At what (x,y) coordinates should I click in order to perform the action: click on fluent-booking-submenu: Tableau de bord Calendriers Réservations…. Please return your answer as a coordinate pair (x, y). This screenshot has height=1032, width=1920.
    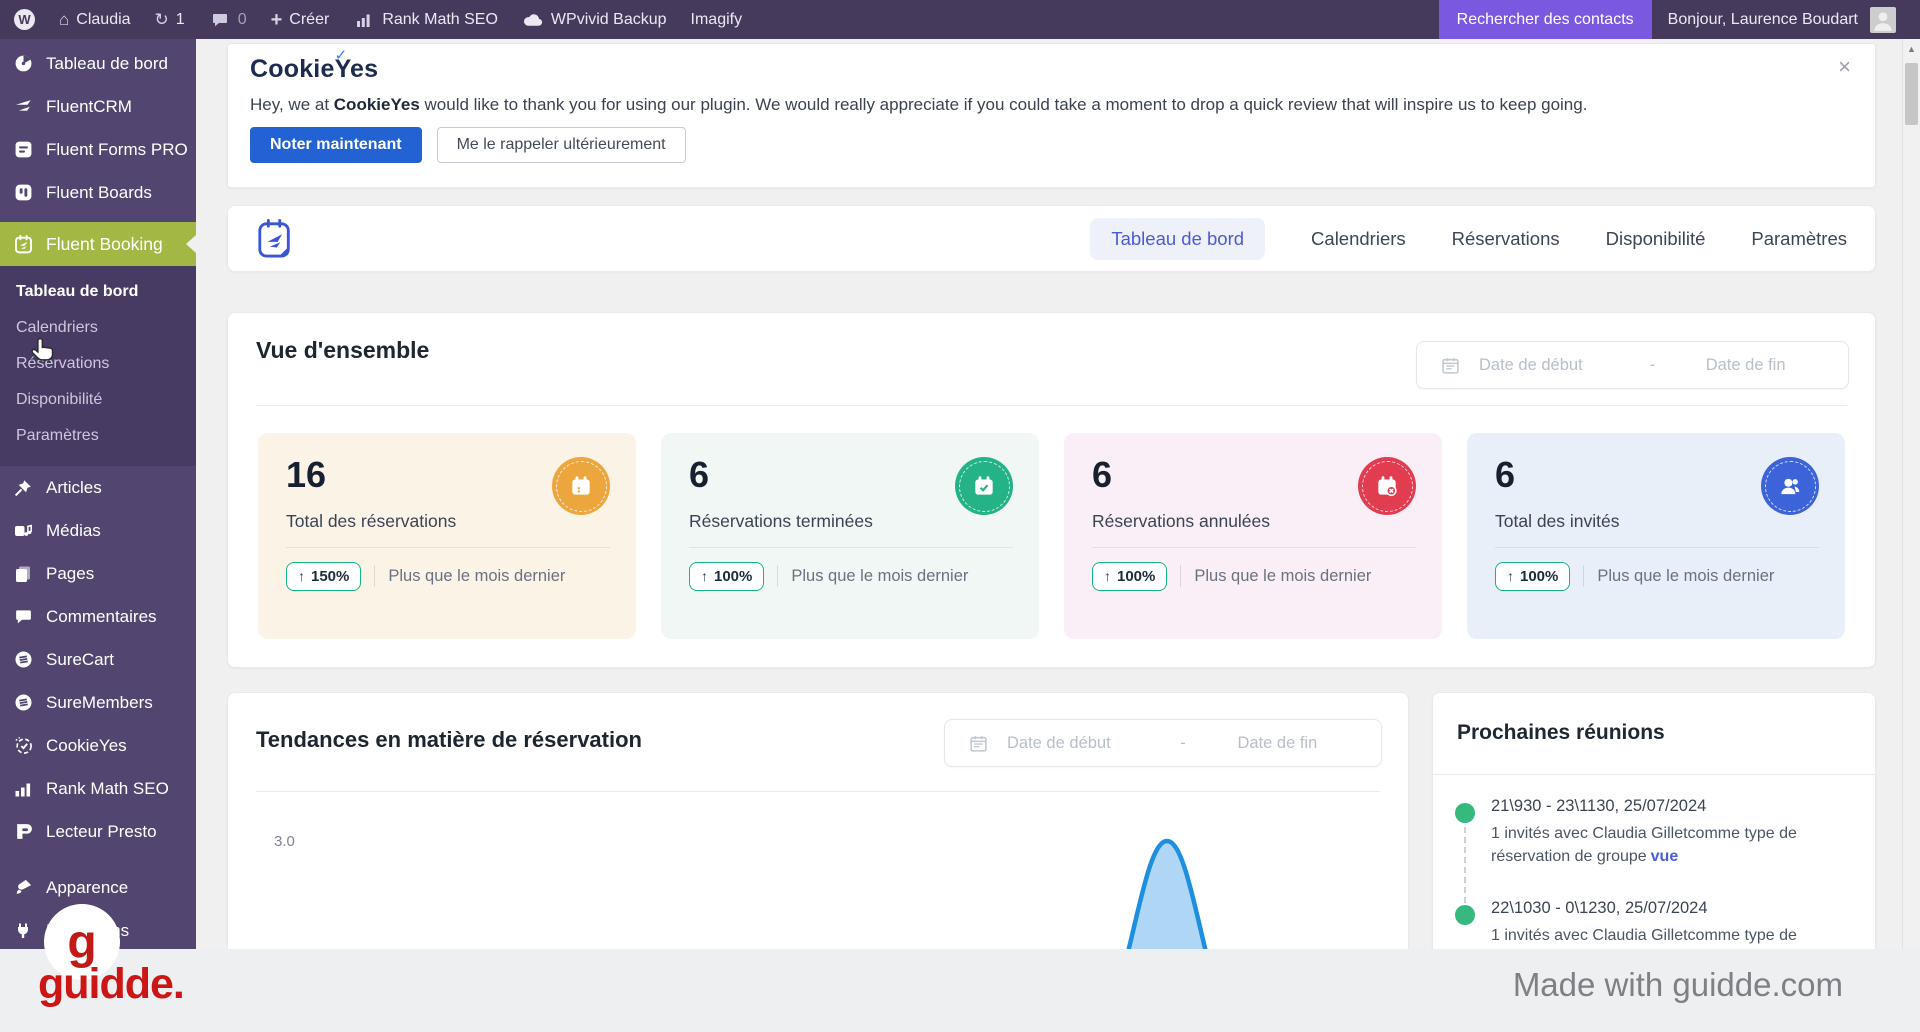
    Looking at the image, I should click on (98, 366).